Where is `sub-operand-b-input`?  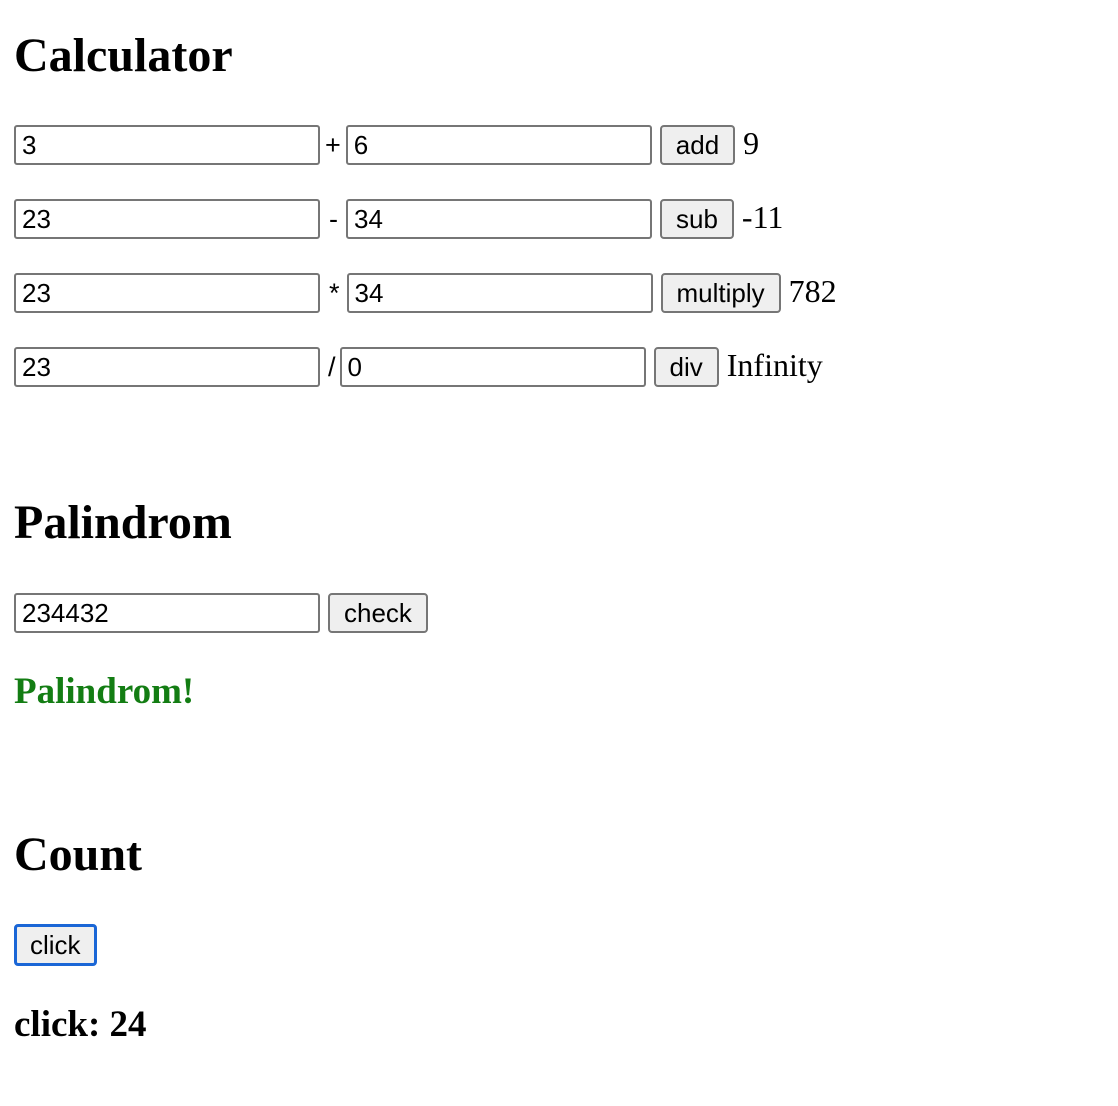
sub-operand-b-input is located at coordinates (499, 219).